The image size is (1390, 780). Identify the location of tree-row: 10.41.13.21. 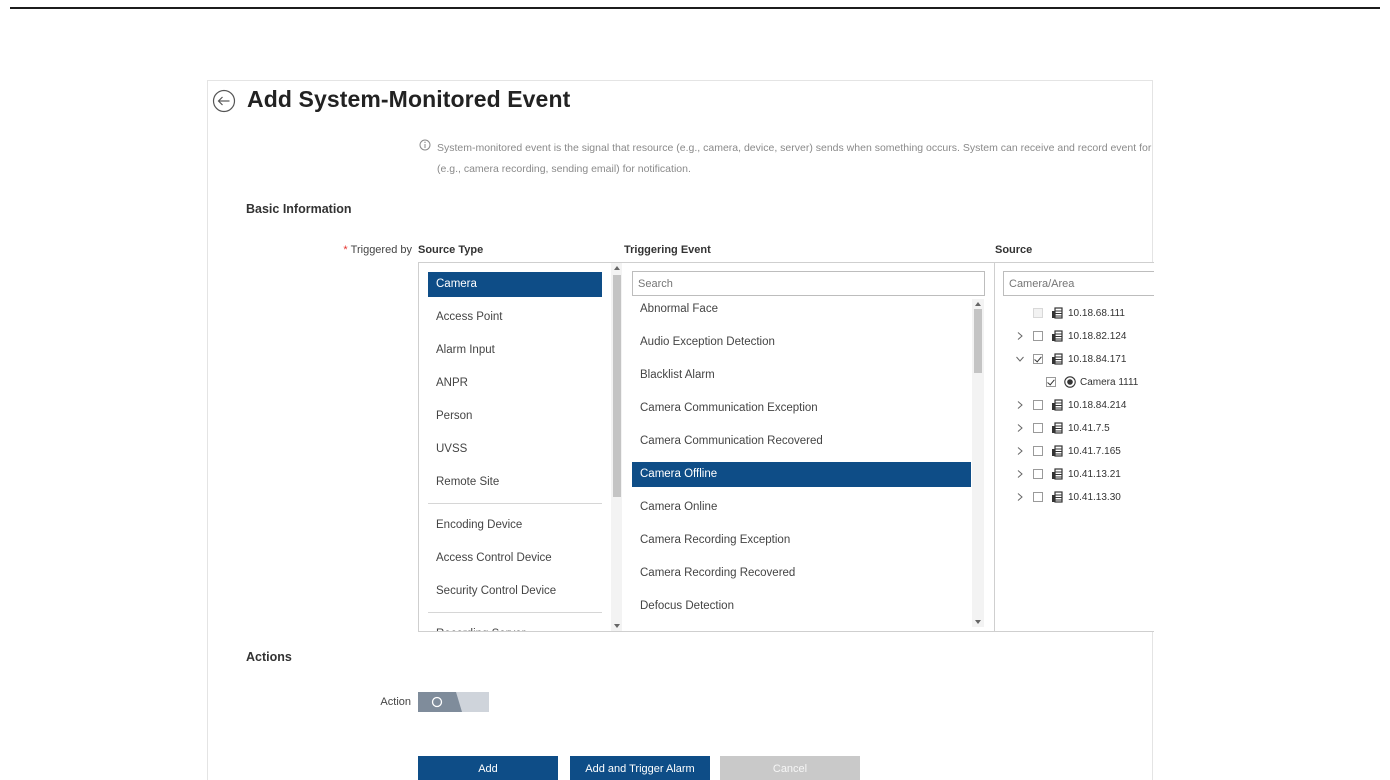
(1068, 474).